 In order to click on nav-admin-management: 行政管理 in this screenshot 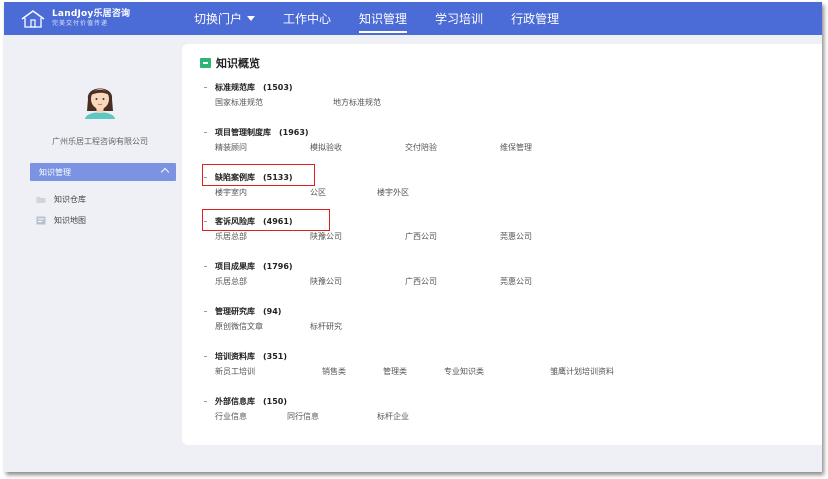, I will do `click(535, 18)`.